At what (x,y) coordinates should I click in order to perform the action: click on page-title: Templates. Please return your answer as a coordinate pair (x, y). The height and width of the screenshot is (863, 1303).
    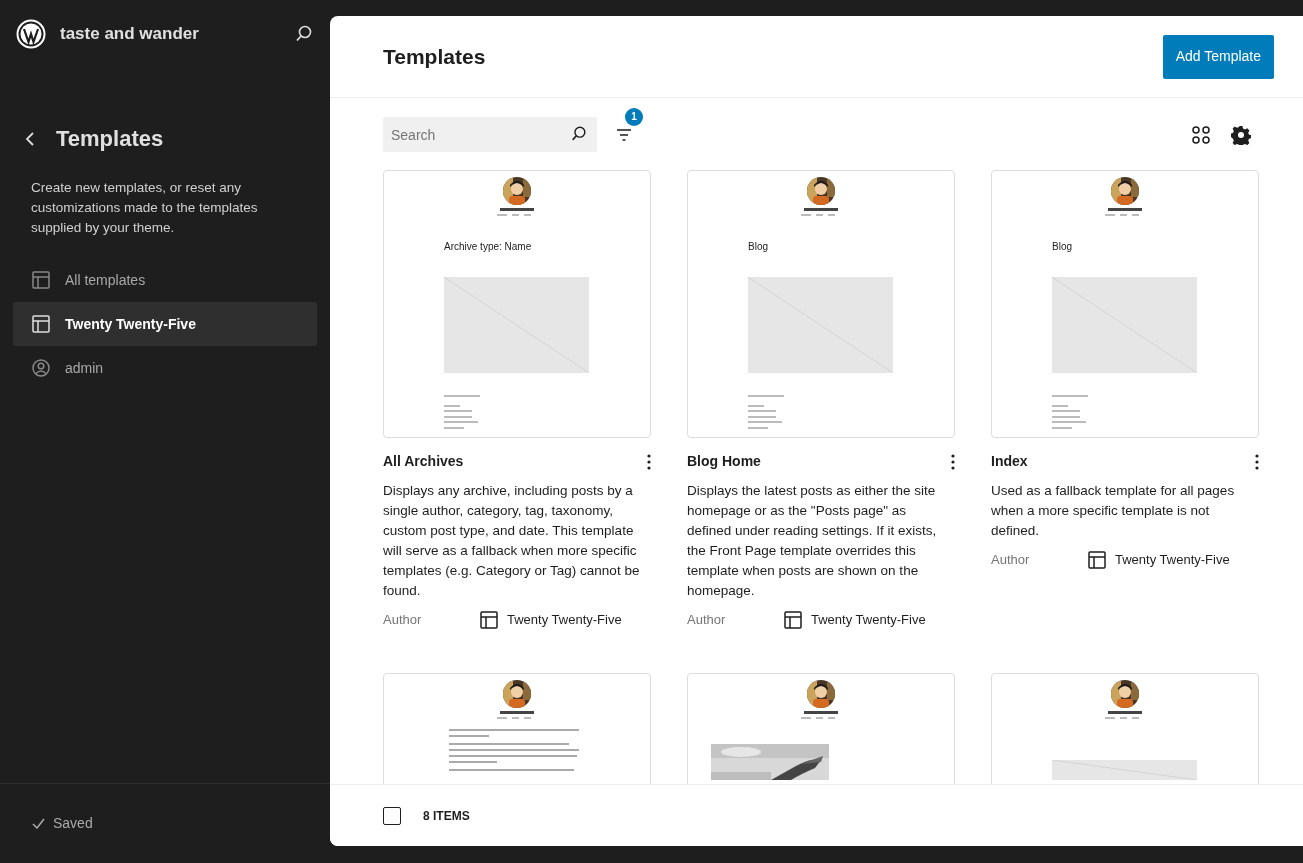
    Looking at the image, I should click on (434, 56).